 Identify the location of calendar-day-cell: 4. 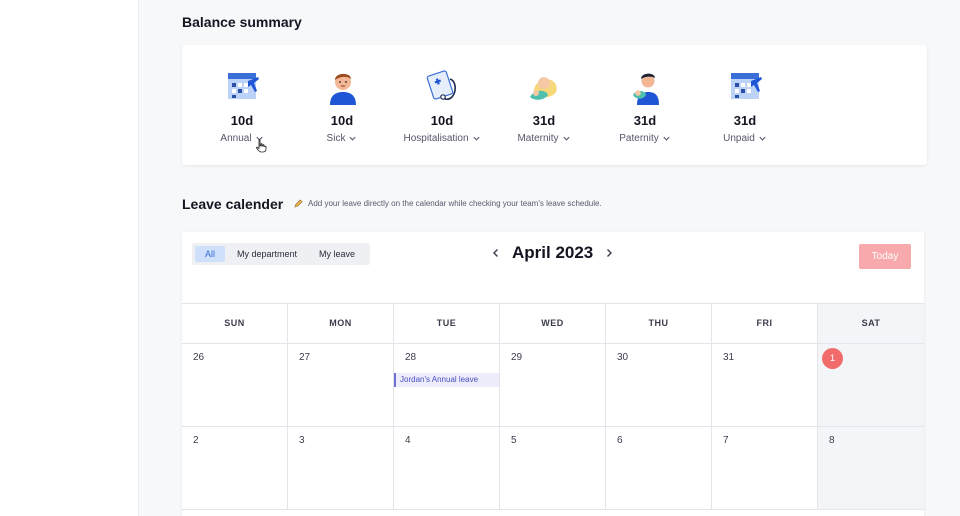
(447, 468).